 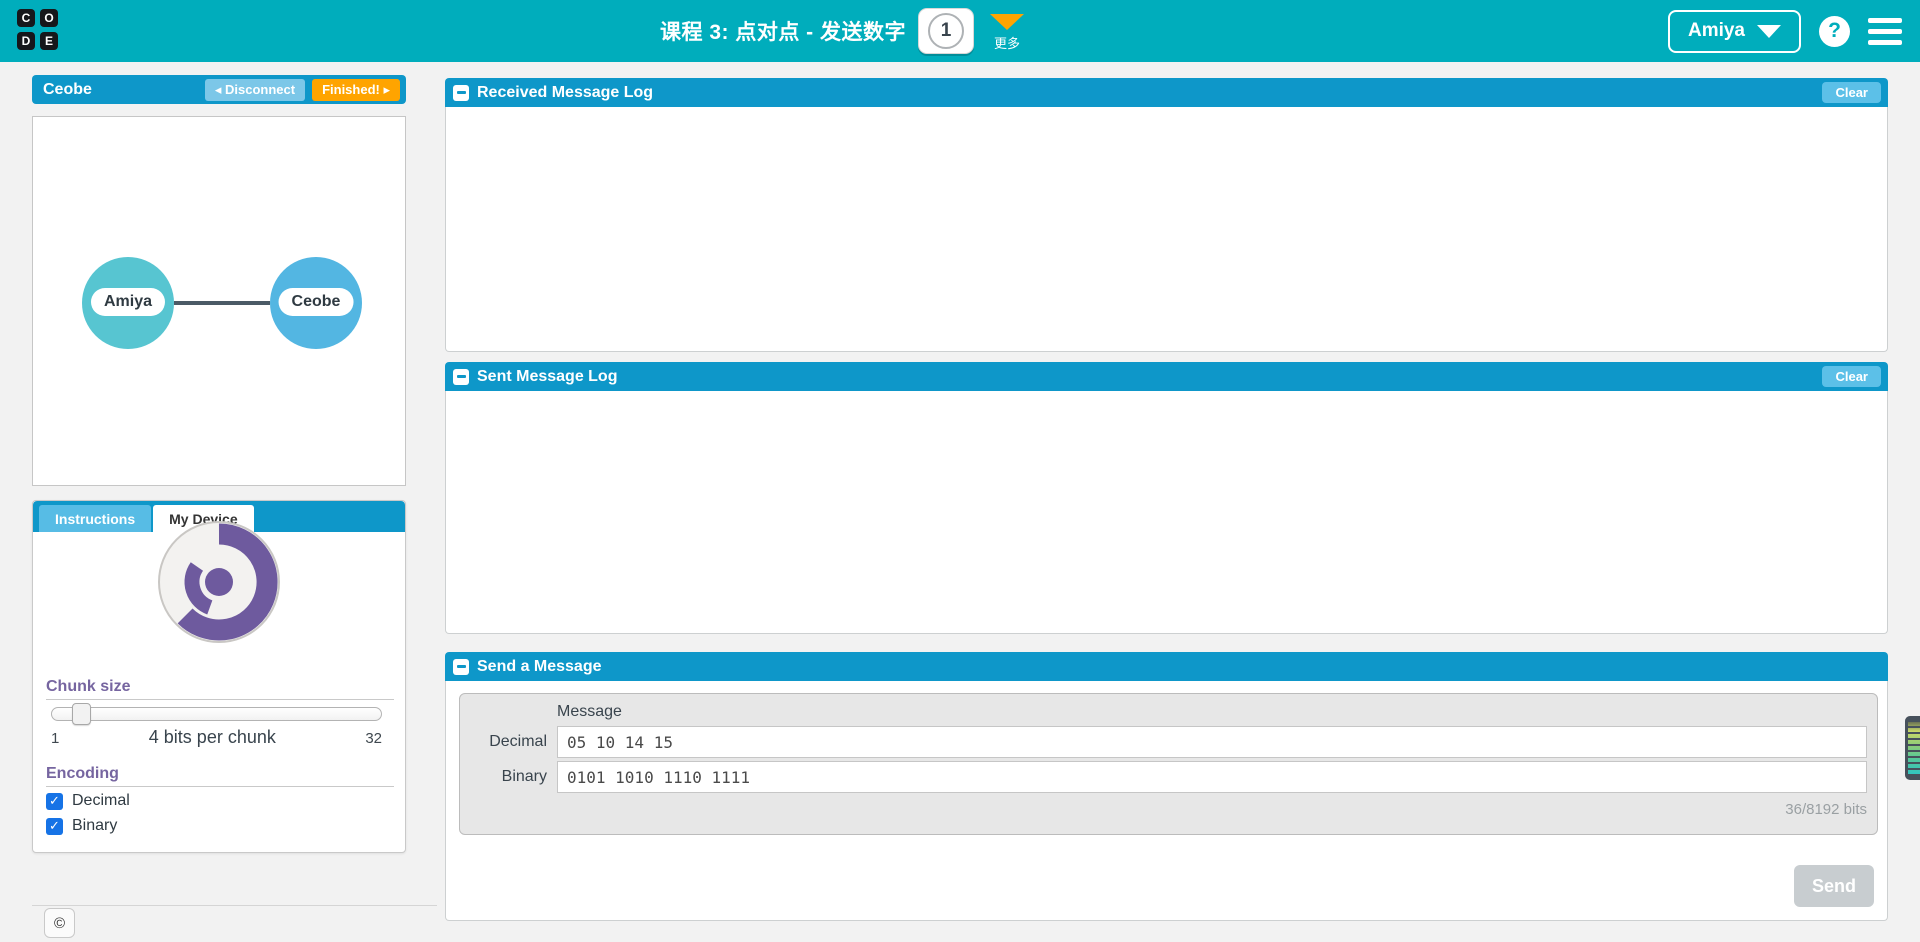 I want to click on network-diagram: Amiya Ceobe, so click(x=219, y=301).